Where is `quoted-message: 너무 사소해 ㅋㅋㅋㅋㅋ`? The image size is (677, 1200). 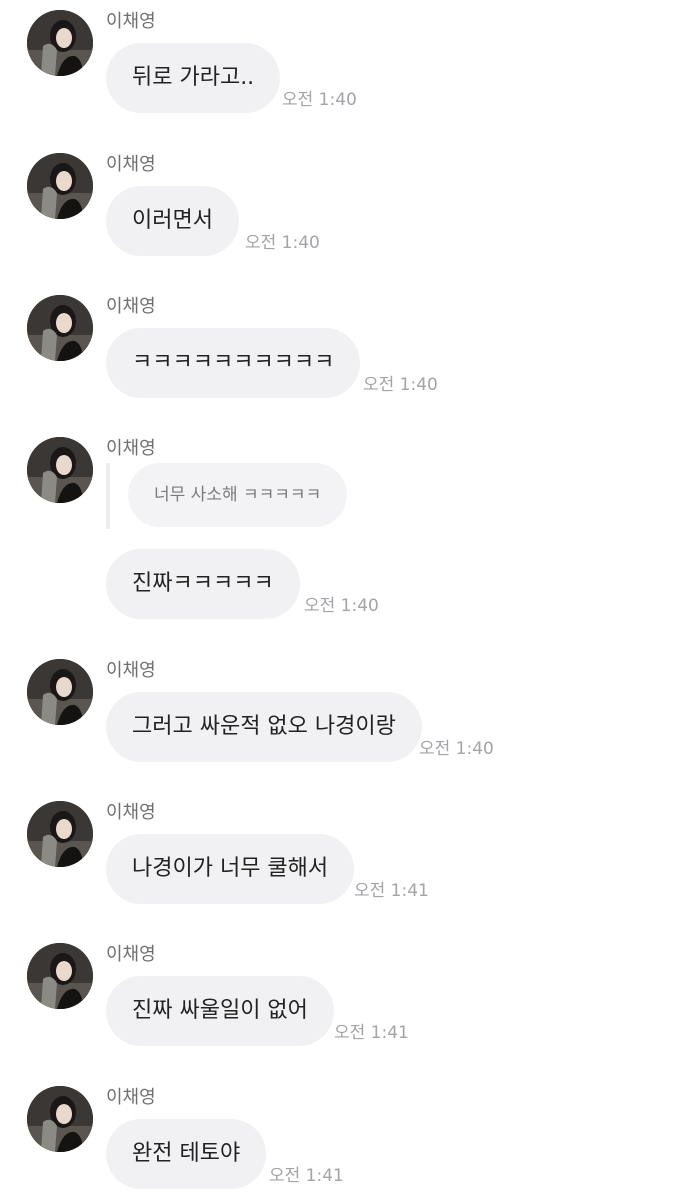
quoted-message: 너무 사소해 ㅋㅋㅋㅋㅋ is located at coordinates (238, 495).